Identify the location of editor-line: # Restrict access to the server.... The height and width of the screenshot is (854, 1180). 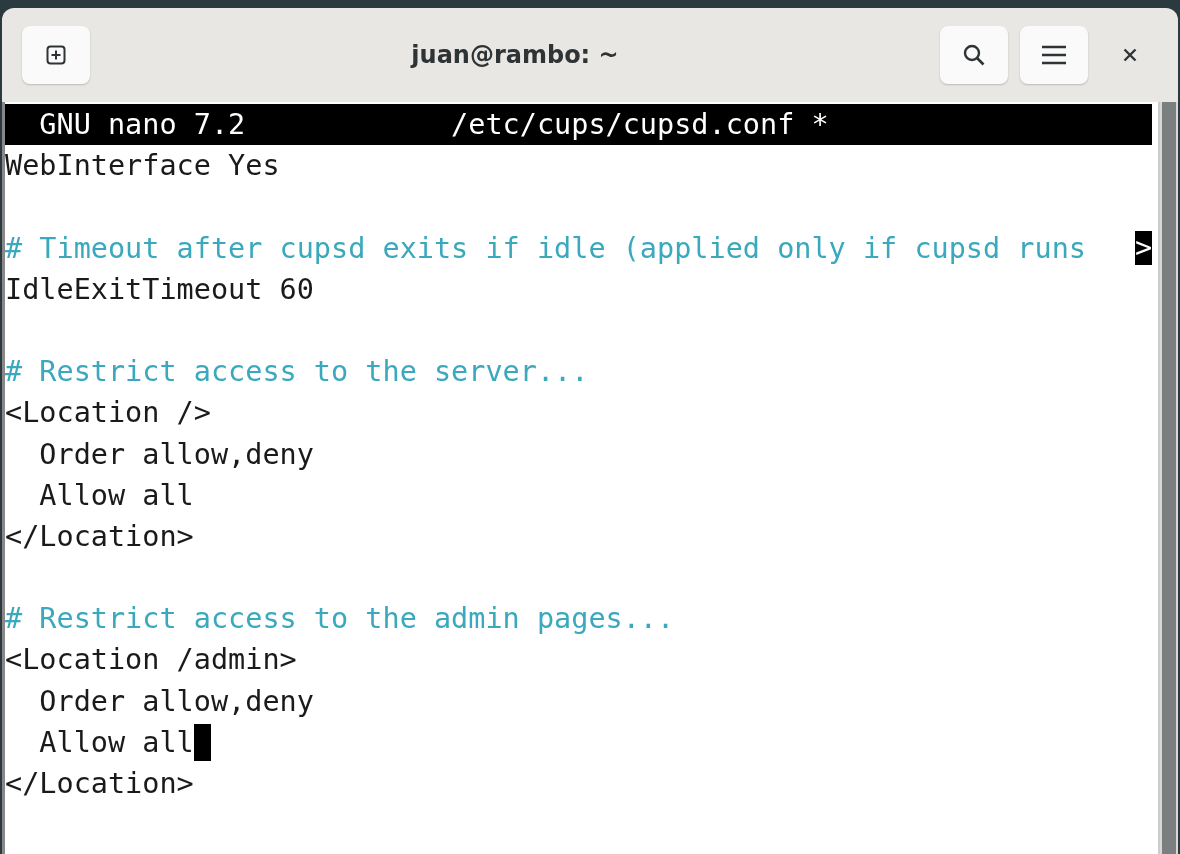
(297, 372).